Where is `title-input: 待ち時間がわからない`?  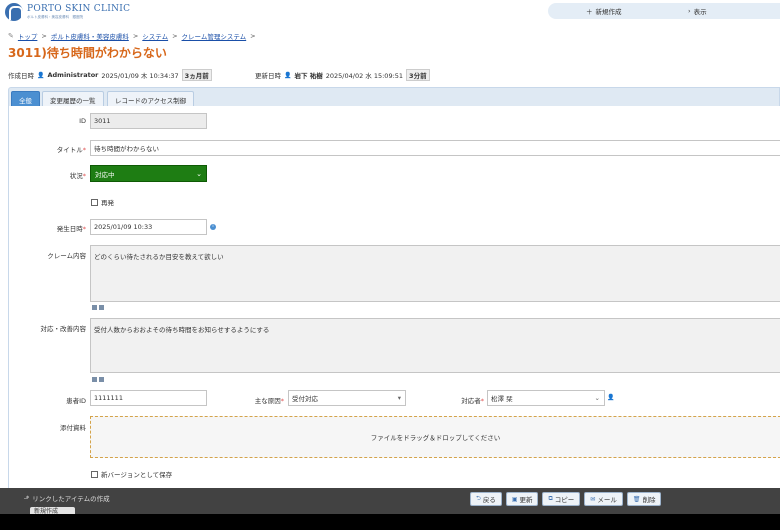 title-input: 待ち時間がわからない is located at coordinates (435, 148).